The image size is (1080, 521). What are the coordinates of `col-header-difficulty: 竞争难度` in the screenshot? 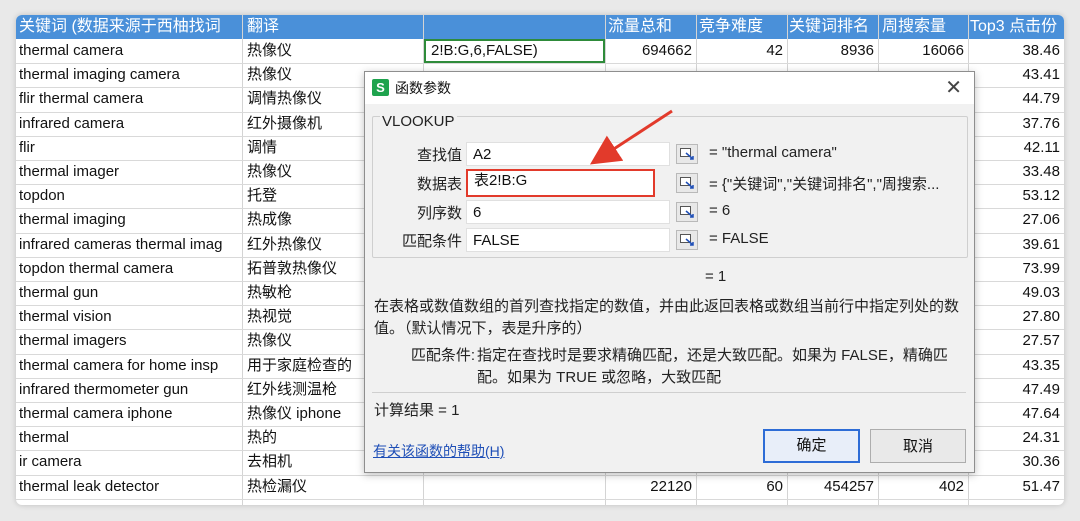 It's located at (744, 27).